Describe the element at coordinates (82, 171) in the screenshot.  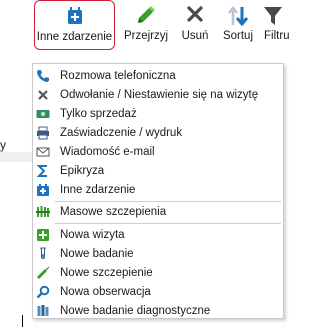
I see `menu-item-label: Epikryza` at that location.